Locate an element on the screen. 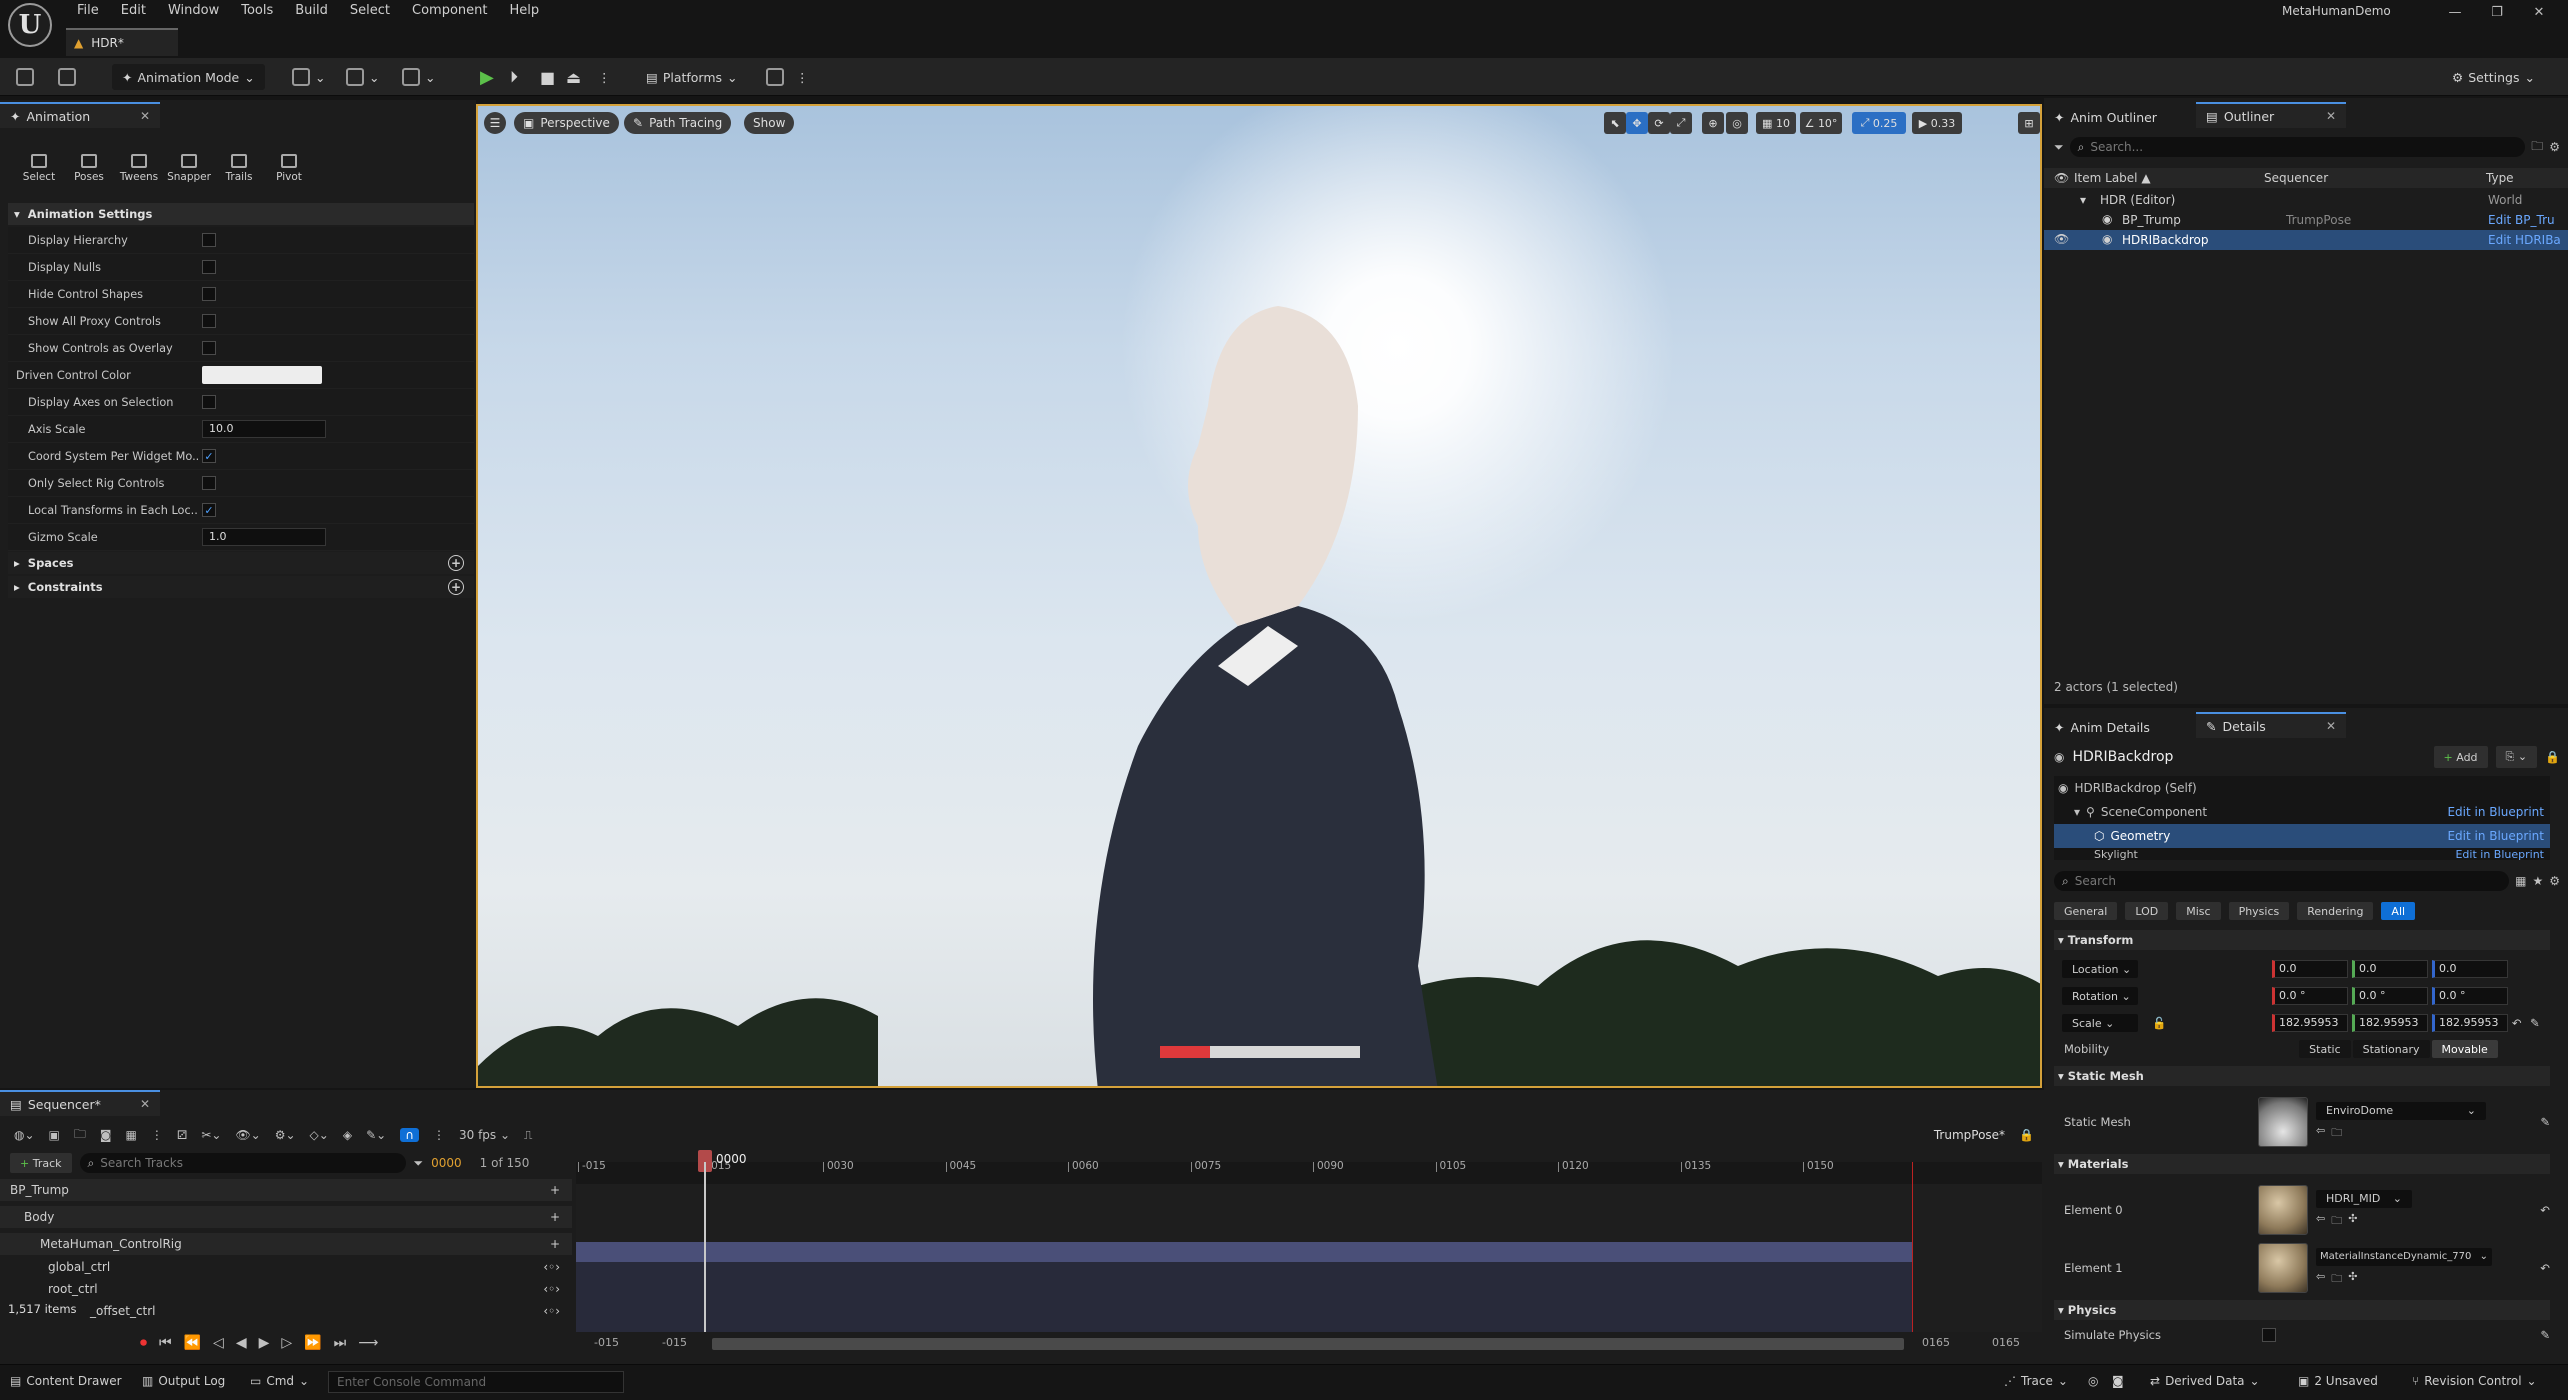 This screenshot has width=2568, height=1400. transform-section: ▾ Transform is located at coordinates (2302, 940).